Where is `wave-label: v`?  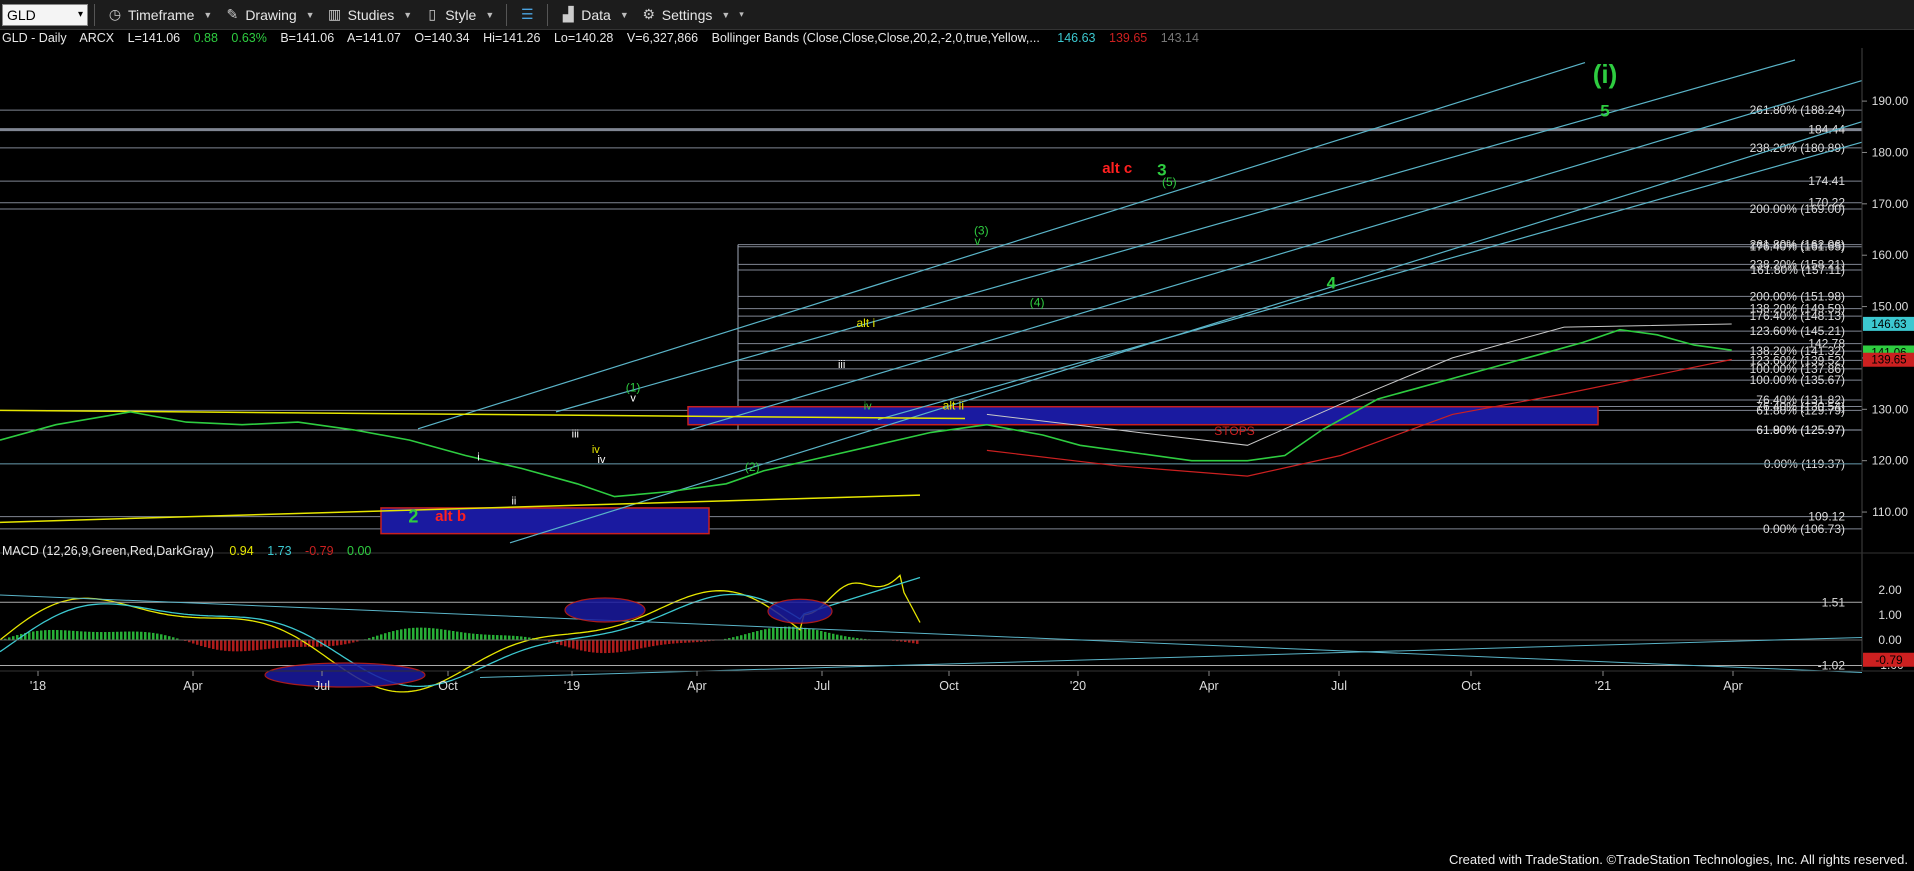 wave-label: v is located at coordinates (633, 399).